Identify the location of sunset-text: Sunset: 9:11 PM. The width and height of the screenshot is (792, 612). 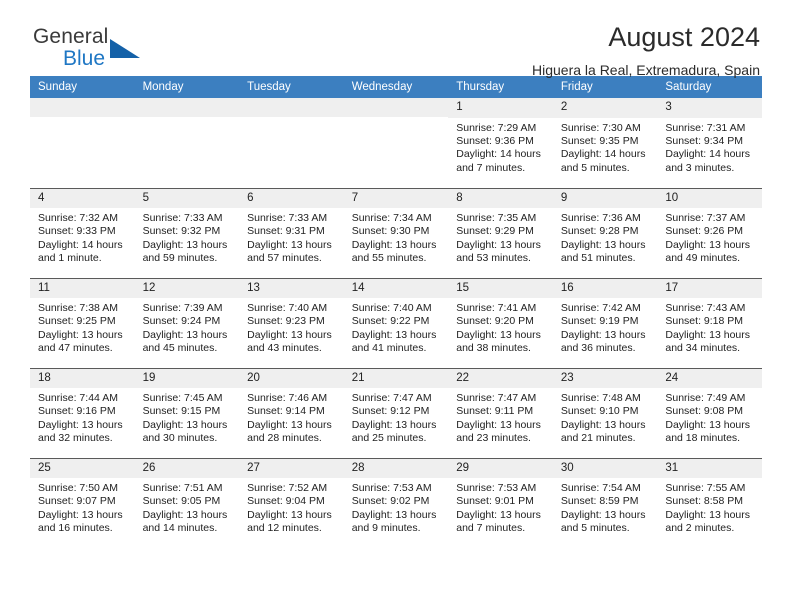
(495, 411).